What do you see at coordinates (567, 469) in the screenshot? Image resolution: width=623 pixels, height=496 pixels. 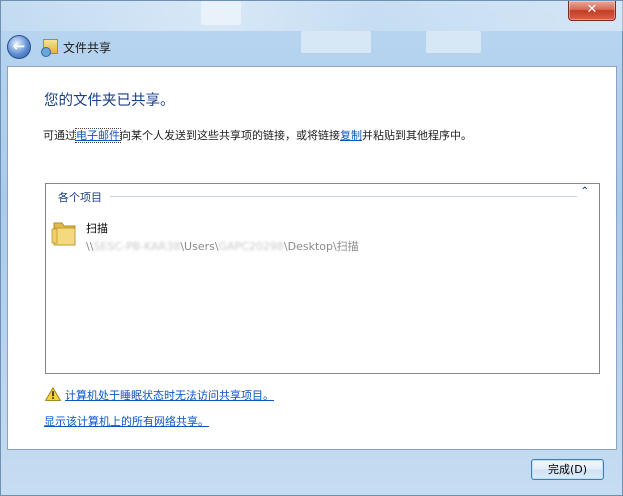 I see `done-button: 完成(D)` at bounding box center [567, 469].